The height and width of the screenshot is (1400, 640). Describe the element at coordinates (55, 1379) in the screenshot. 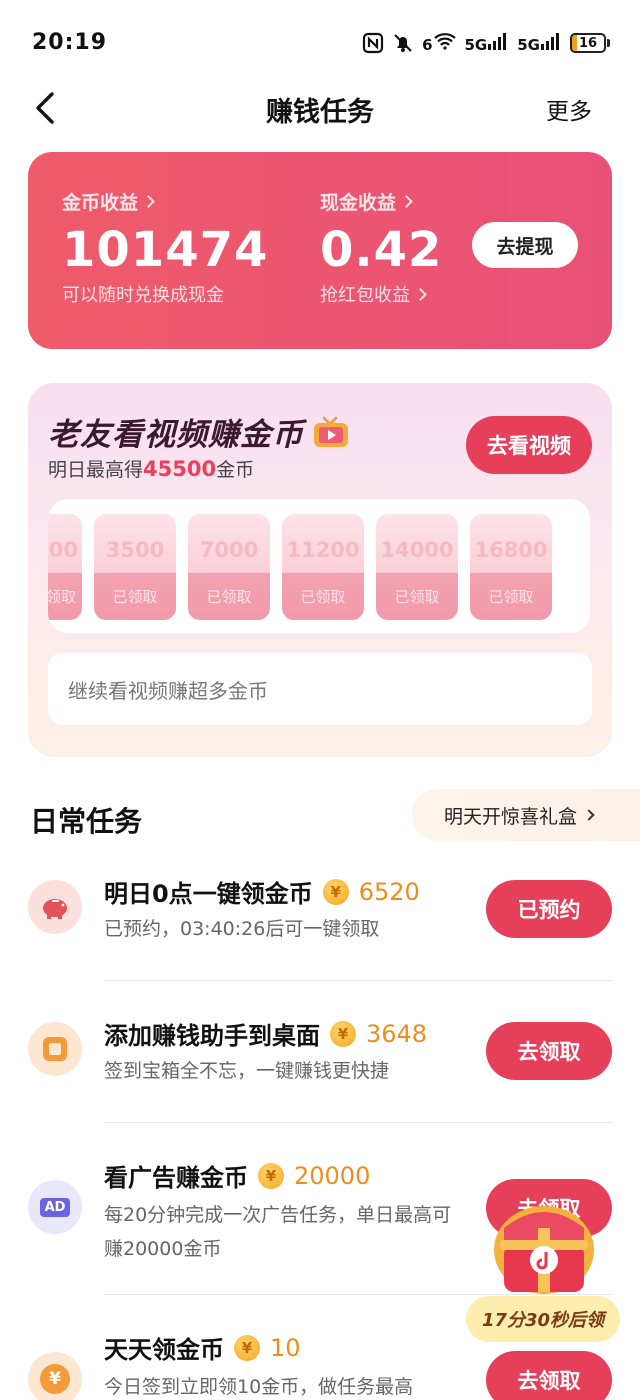

I see `yuan-coin-glyph: ¥` at that location.